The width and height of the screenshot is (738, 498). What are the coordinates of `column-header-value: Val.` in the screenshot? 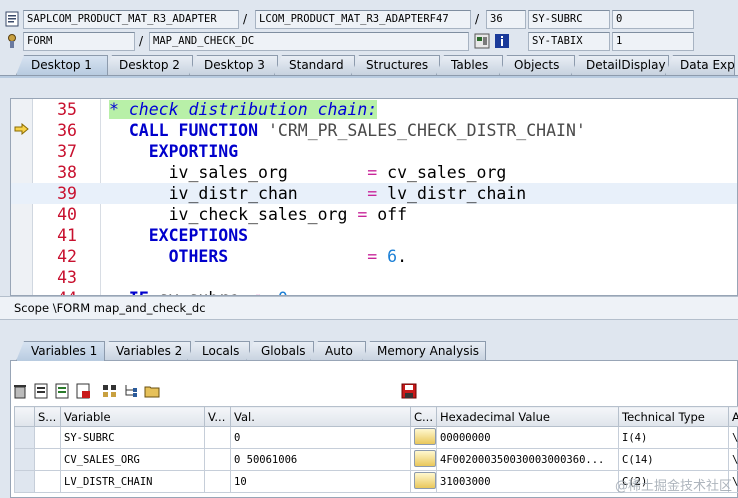 It's located at (320, 416).